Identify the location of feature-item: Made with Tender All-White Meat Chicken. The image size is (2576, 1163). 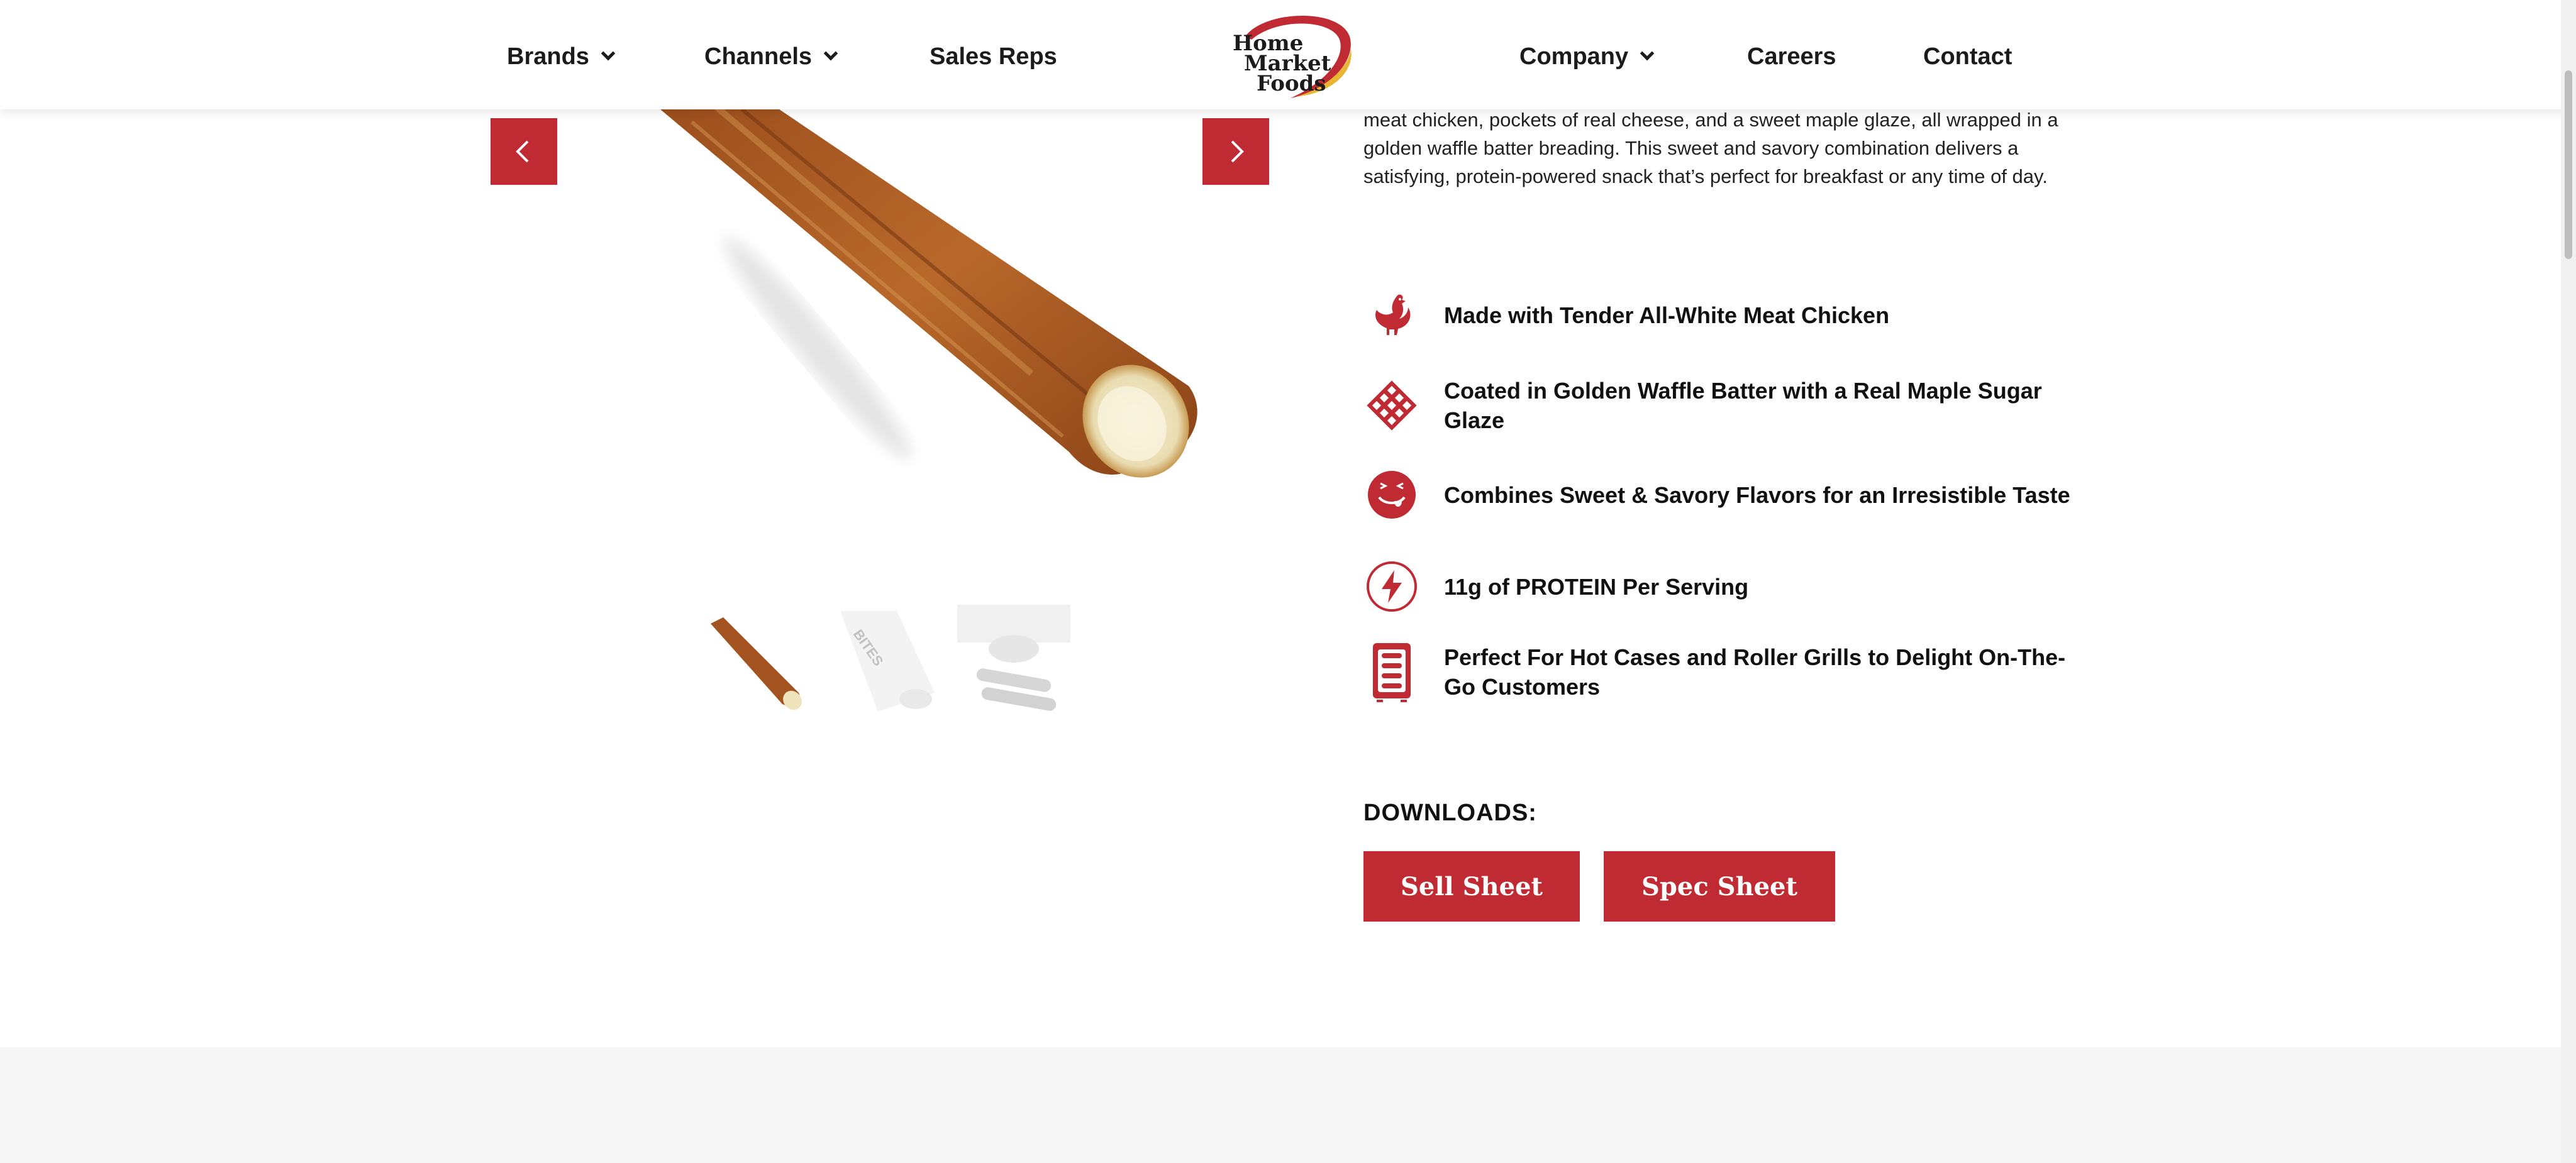
(1725, 315).